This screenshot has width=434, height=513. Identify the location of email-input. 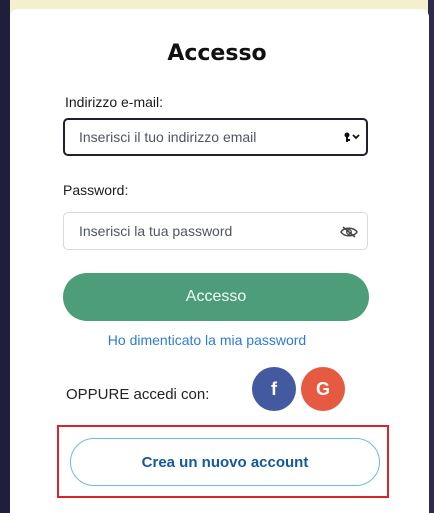
(215, 137).